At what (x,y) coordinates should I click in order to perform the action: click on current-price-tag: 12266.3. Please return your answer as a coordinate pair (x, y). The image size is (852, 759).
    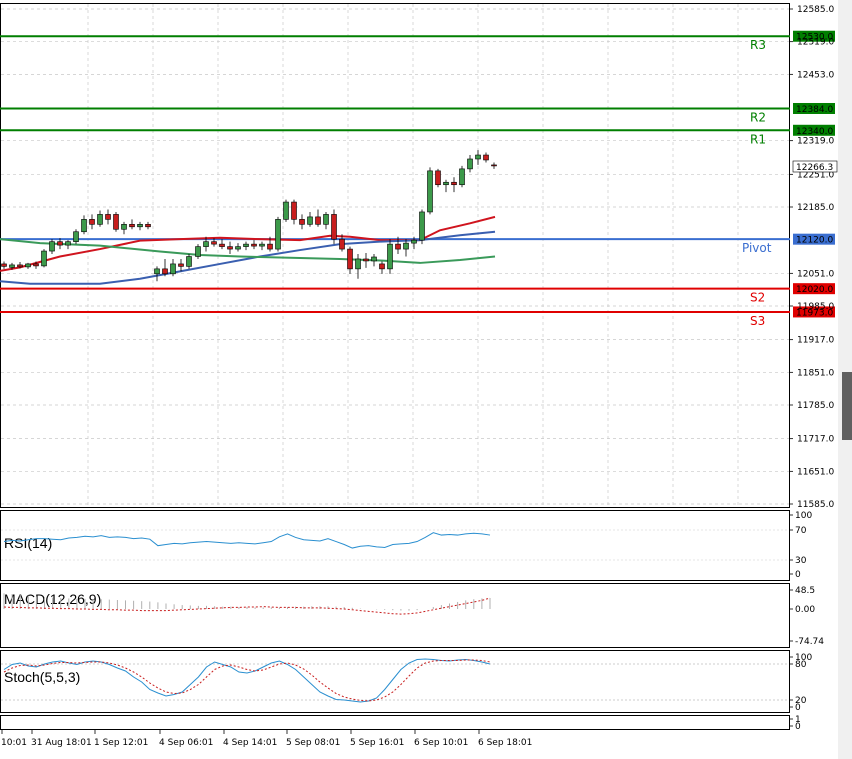
    Looking at the image, I should click on (815, 166).